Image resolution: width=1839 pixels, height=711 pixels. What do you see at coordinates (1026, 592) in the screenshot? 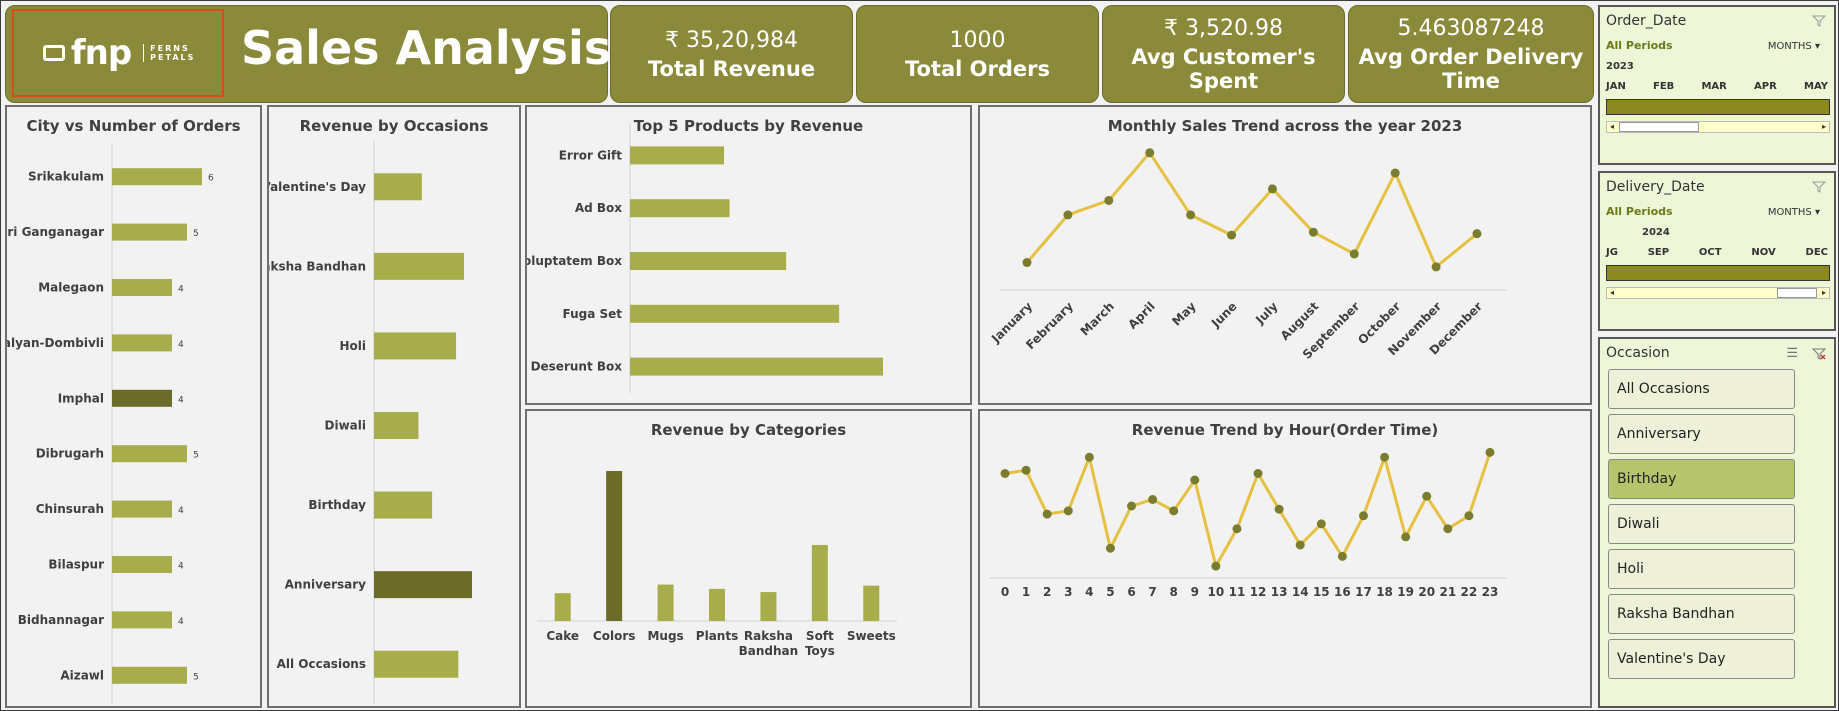
I see `tick-label: 1` at bounding box center [1026, 592].